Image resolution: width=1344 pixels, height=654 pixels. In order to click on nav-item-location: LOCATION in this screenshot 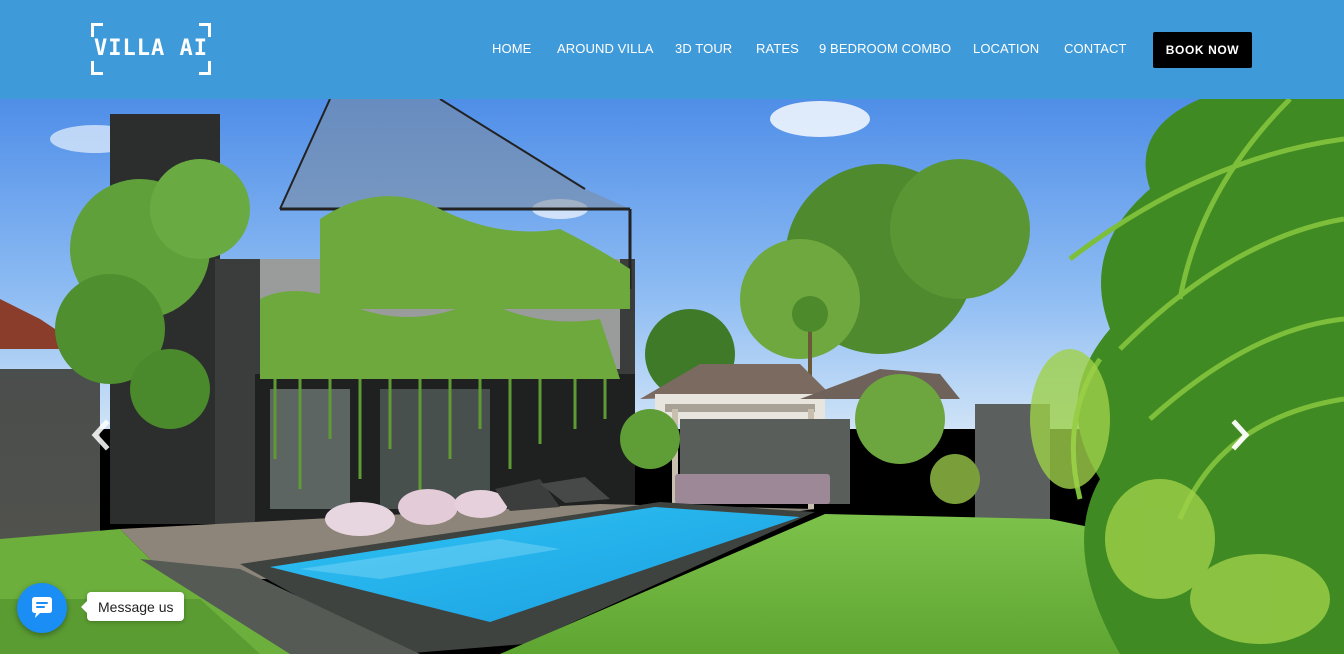, I will do `click(1006, 48)`.